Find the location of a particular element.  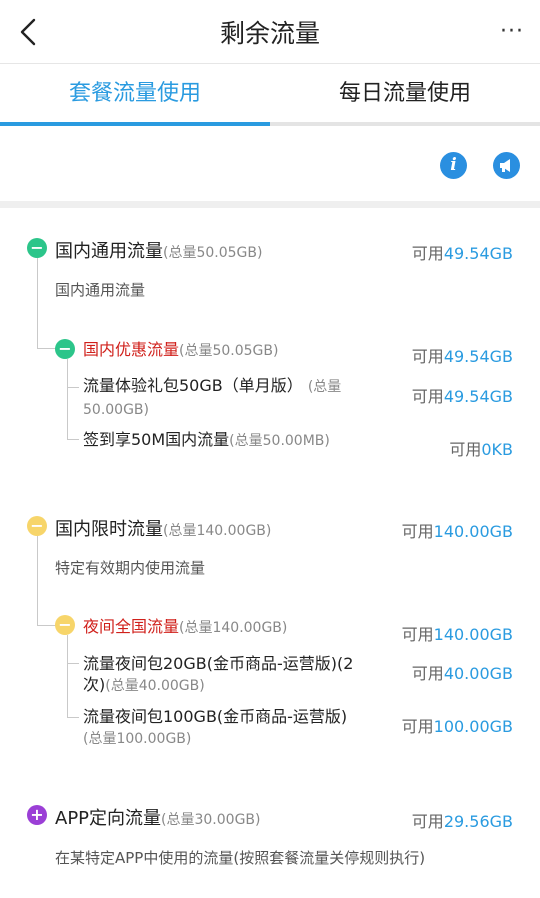

tab-bar: 套餐流量使用 每日流量使用 is located at coordinates (270, 95).